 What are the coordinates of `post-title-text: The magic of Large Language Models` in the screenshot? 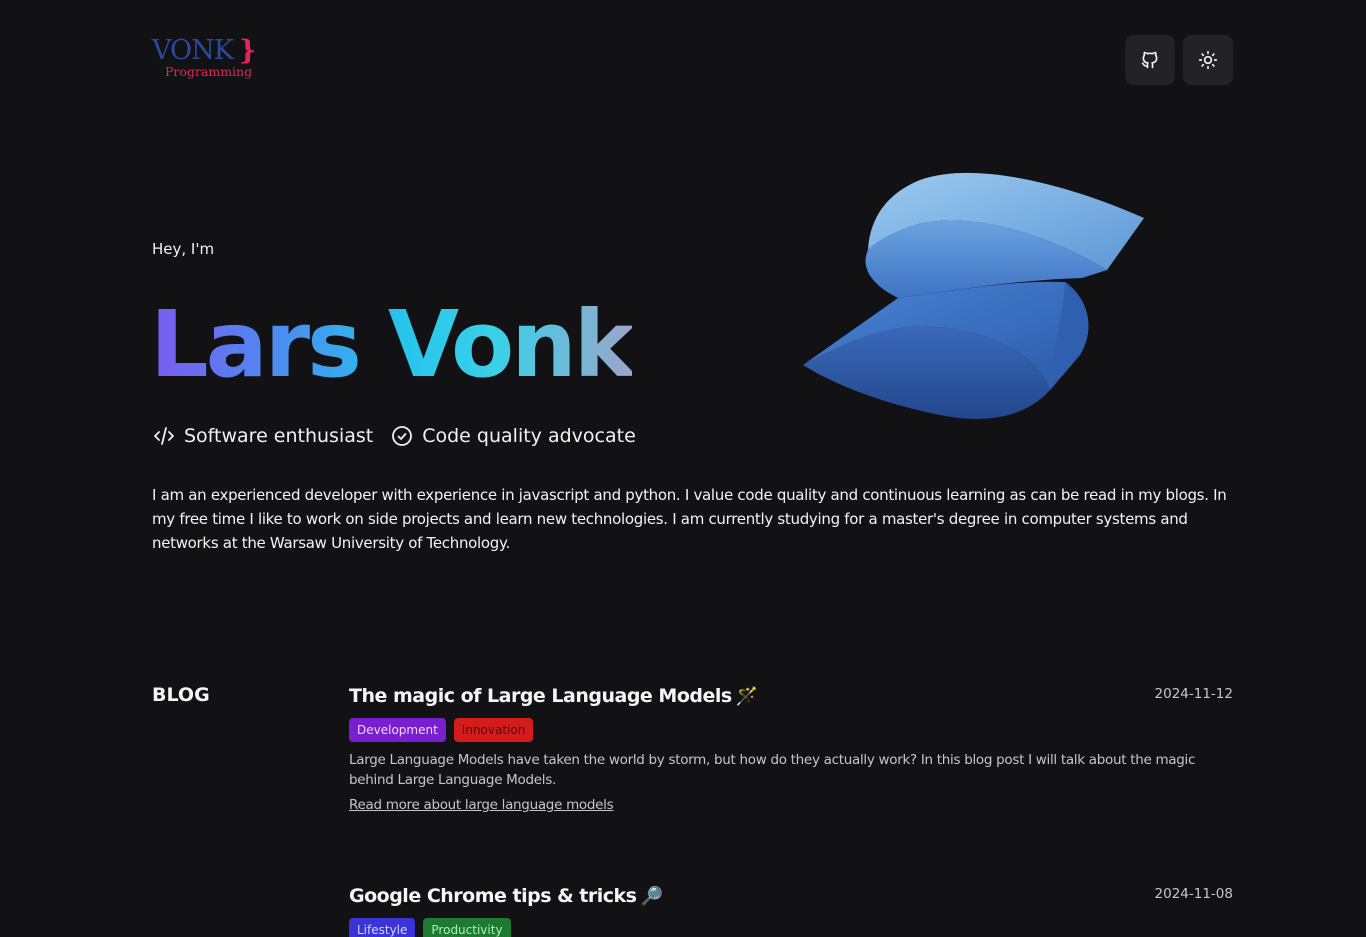 It's located at (540, 696).